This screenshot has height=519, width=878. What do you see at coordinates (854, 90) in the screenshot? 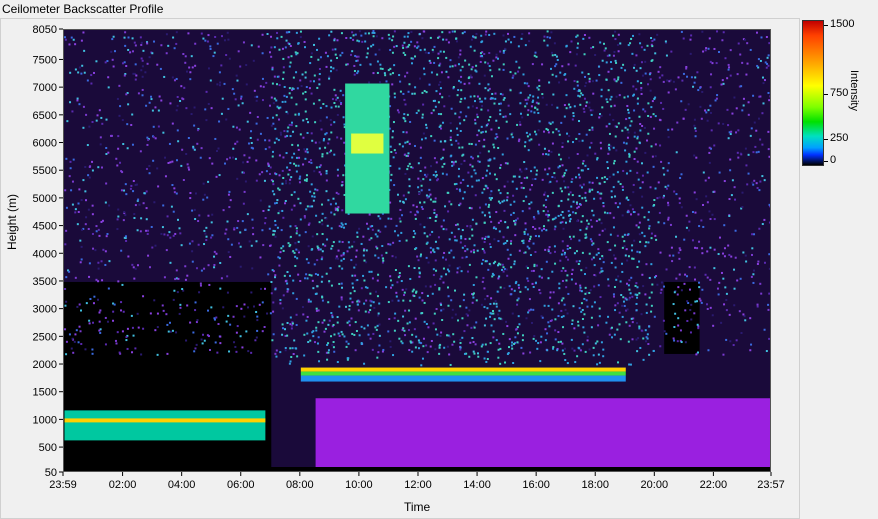
I see `colorbar-title: Intensity` at bounding box center [854, 90].